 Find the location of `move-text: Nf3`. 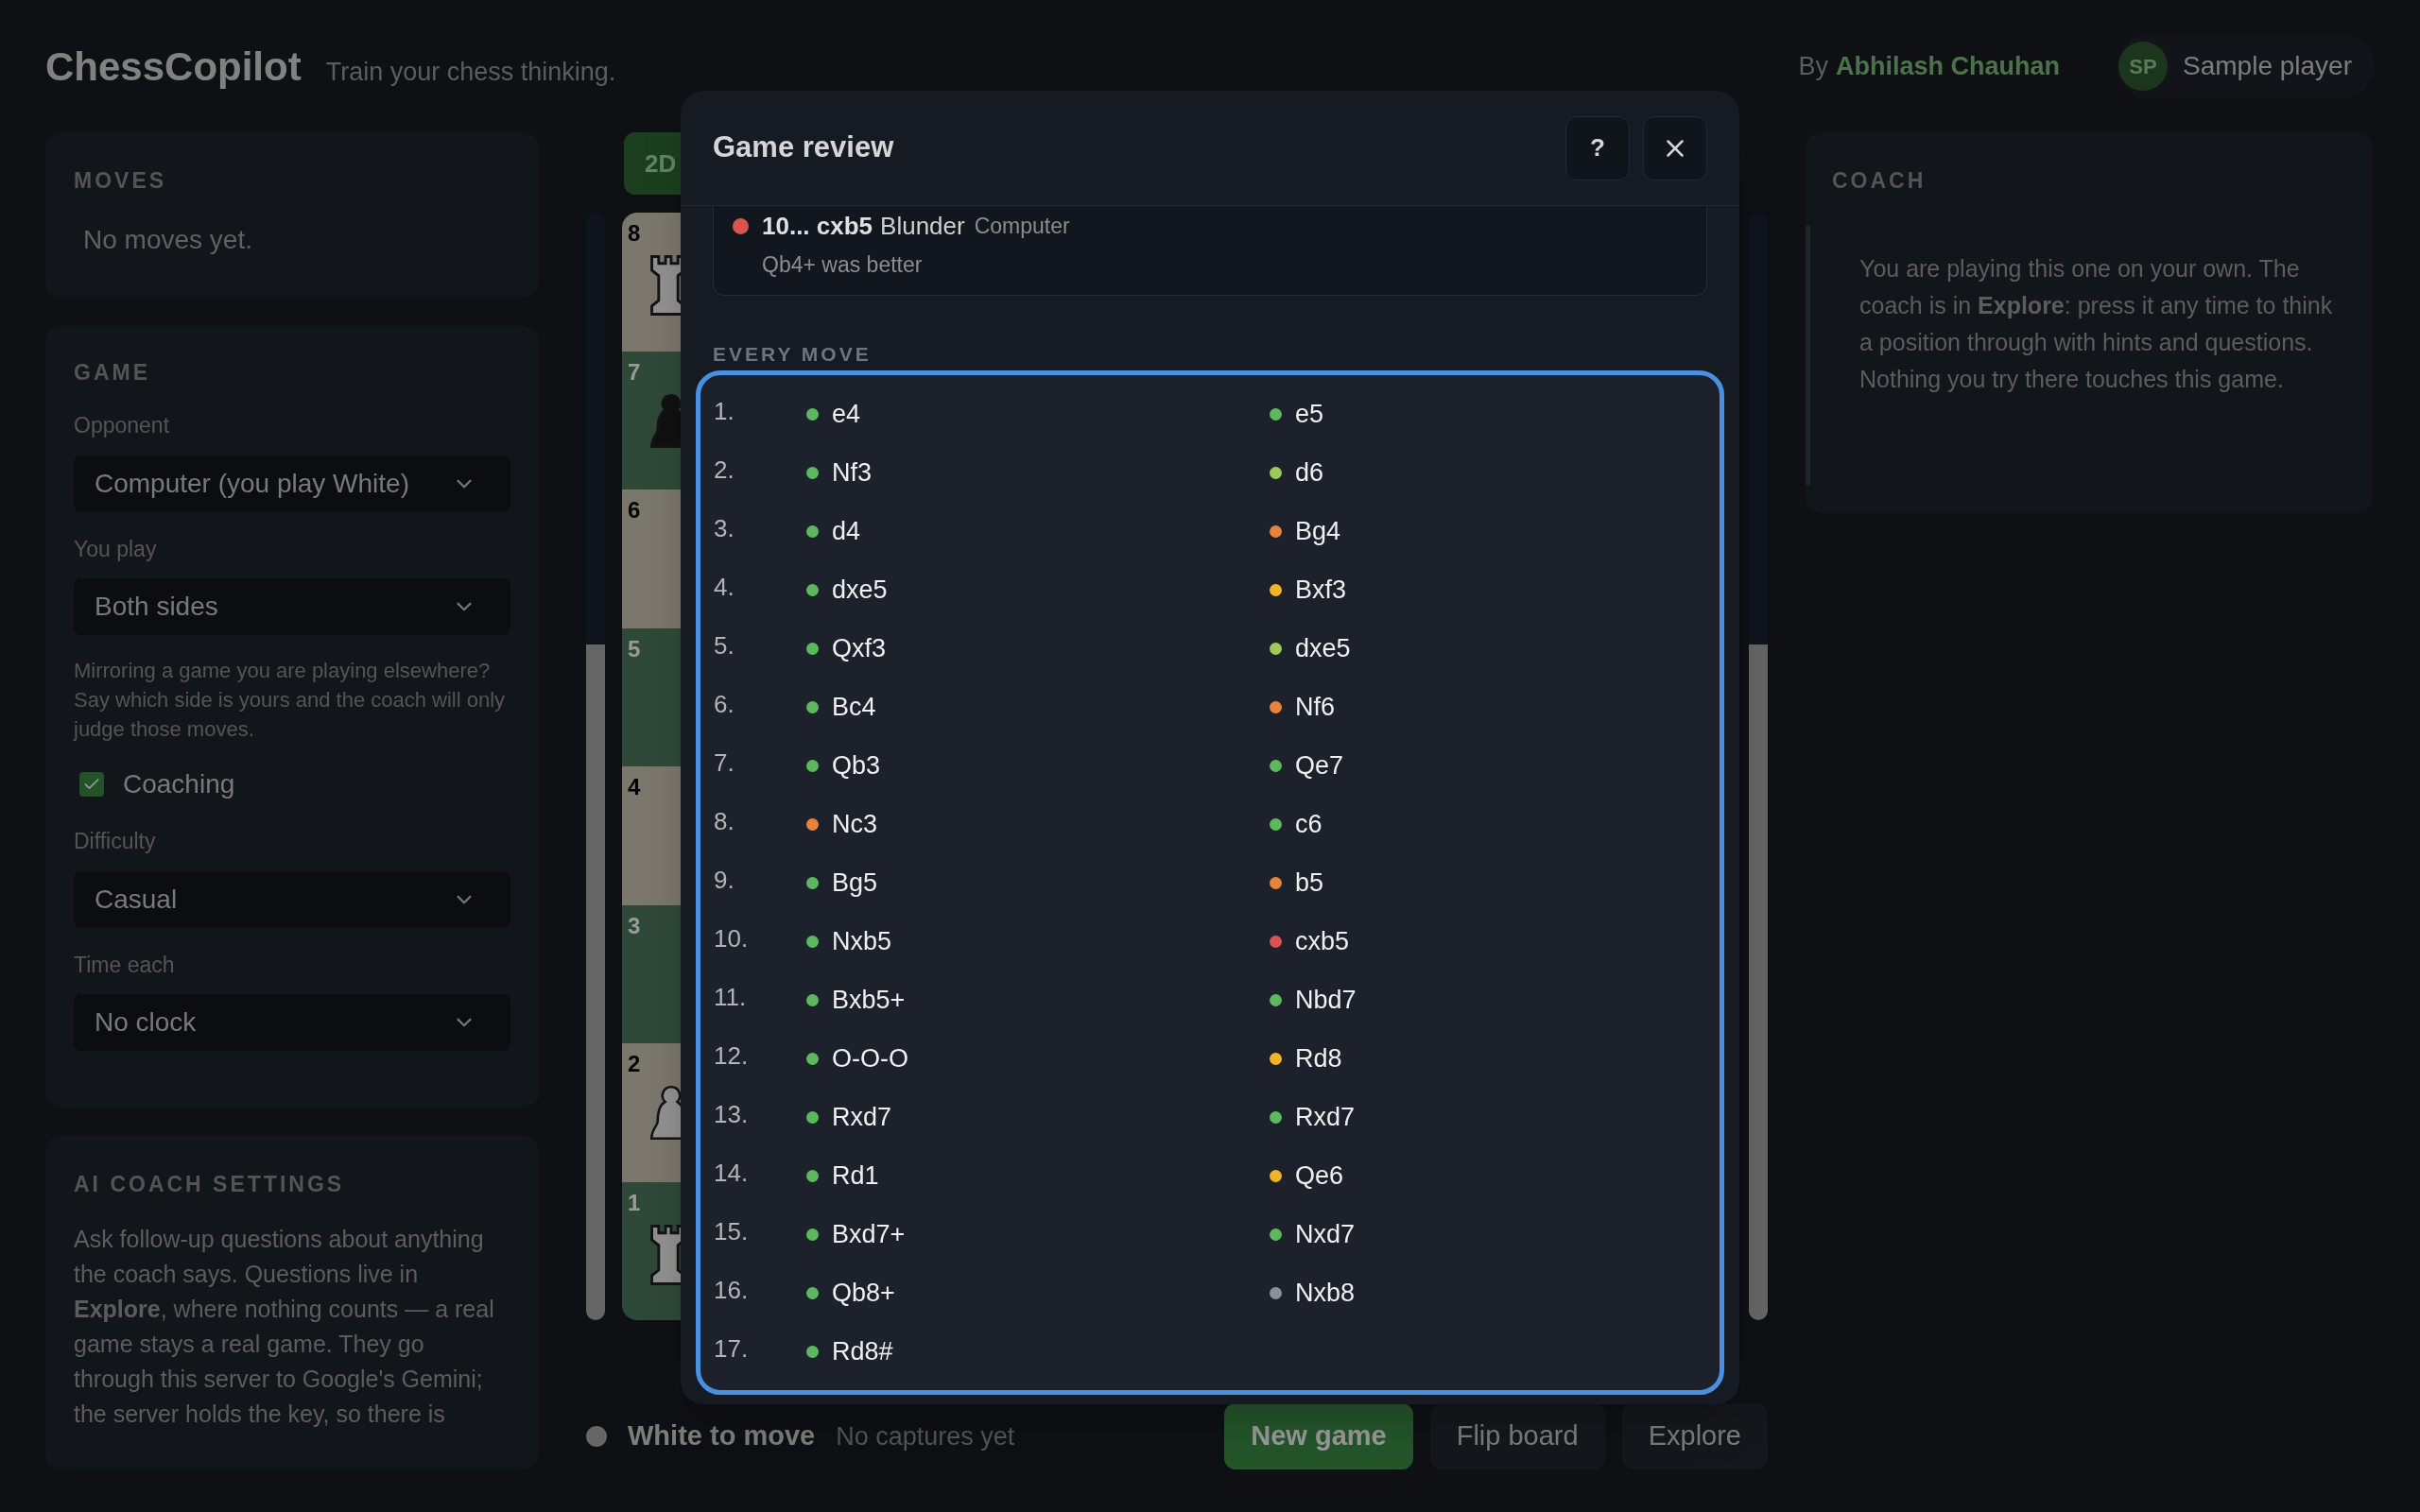

move-text: Nf3 is located at coordinates (852, 472).